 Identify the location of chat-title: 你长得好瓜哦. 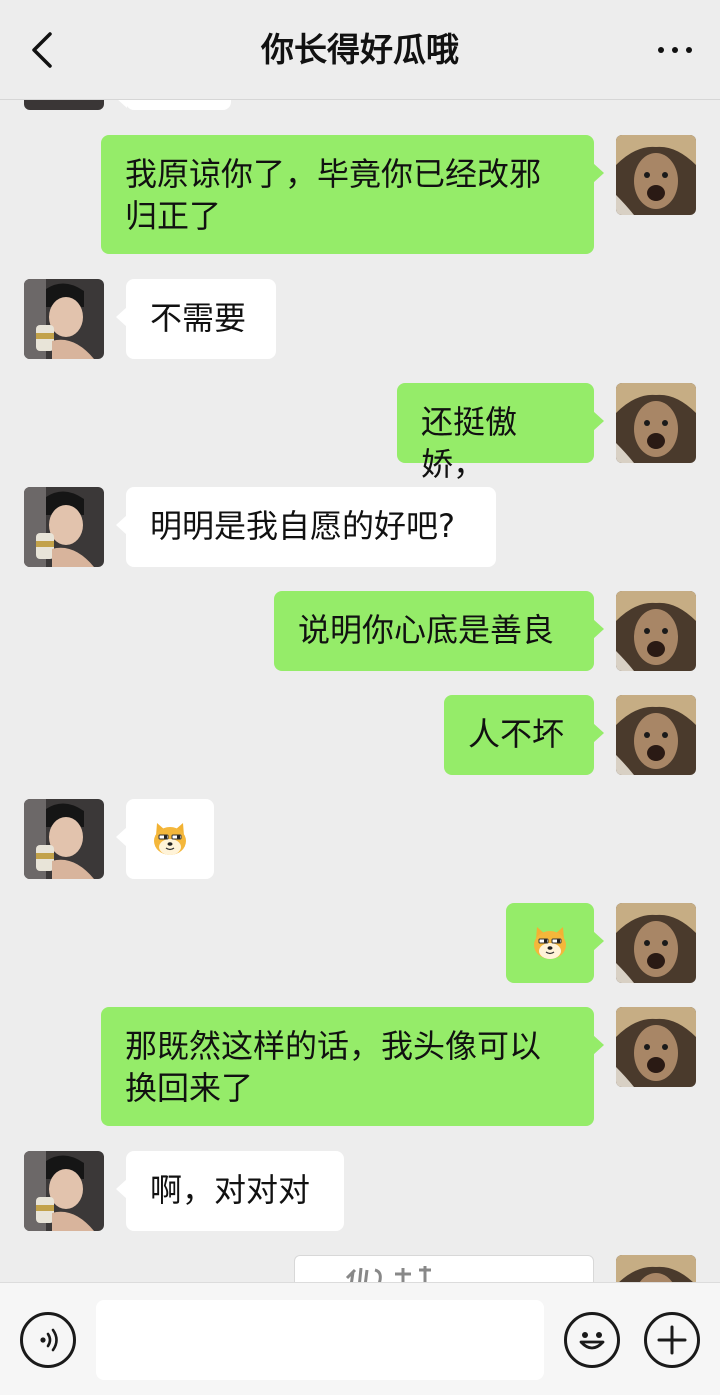
(360, 49).